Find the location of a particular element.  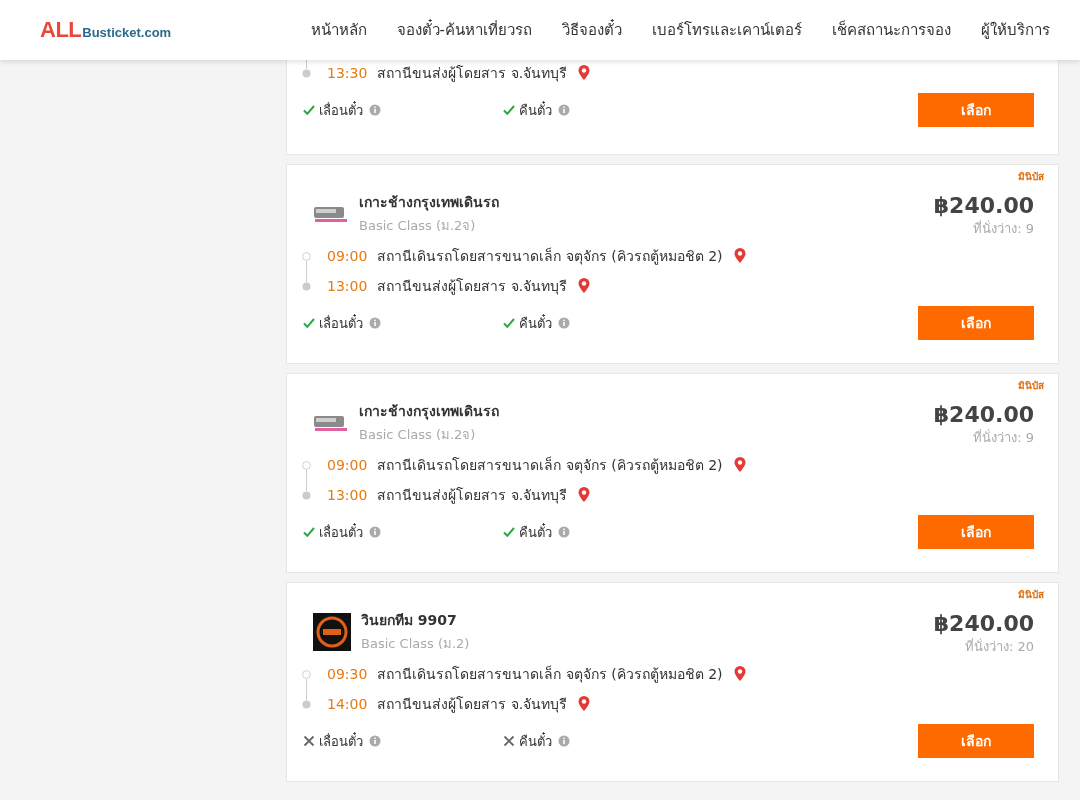

nav-link: วิธีจองตั๋ว is located at coordinates (592, 30).